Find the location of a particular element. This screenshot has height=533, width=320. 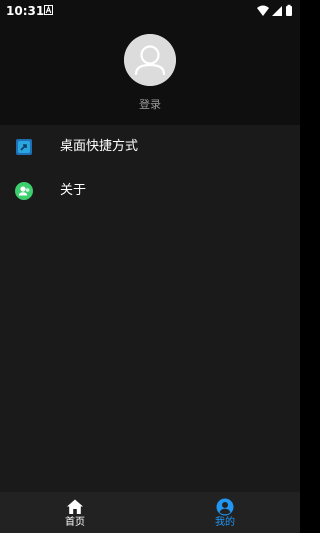

menu-item-desktop-shortcut: 桌面快捷方式 is located at coordinates (150, 147).